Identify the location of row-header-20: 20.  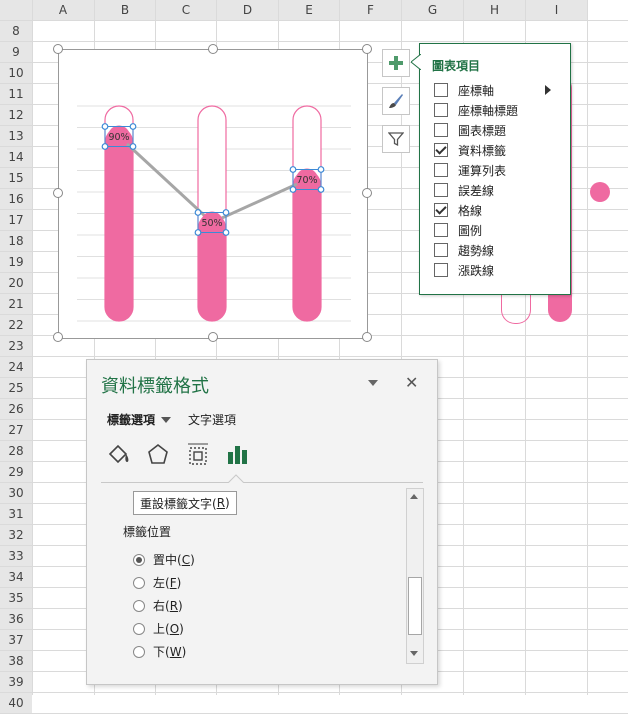
(16, 283).